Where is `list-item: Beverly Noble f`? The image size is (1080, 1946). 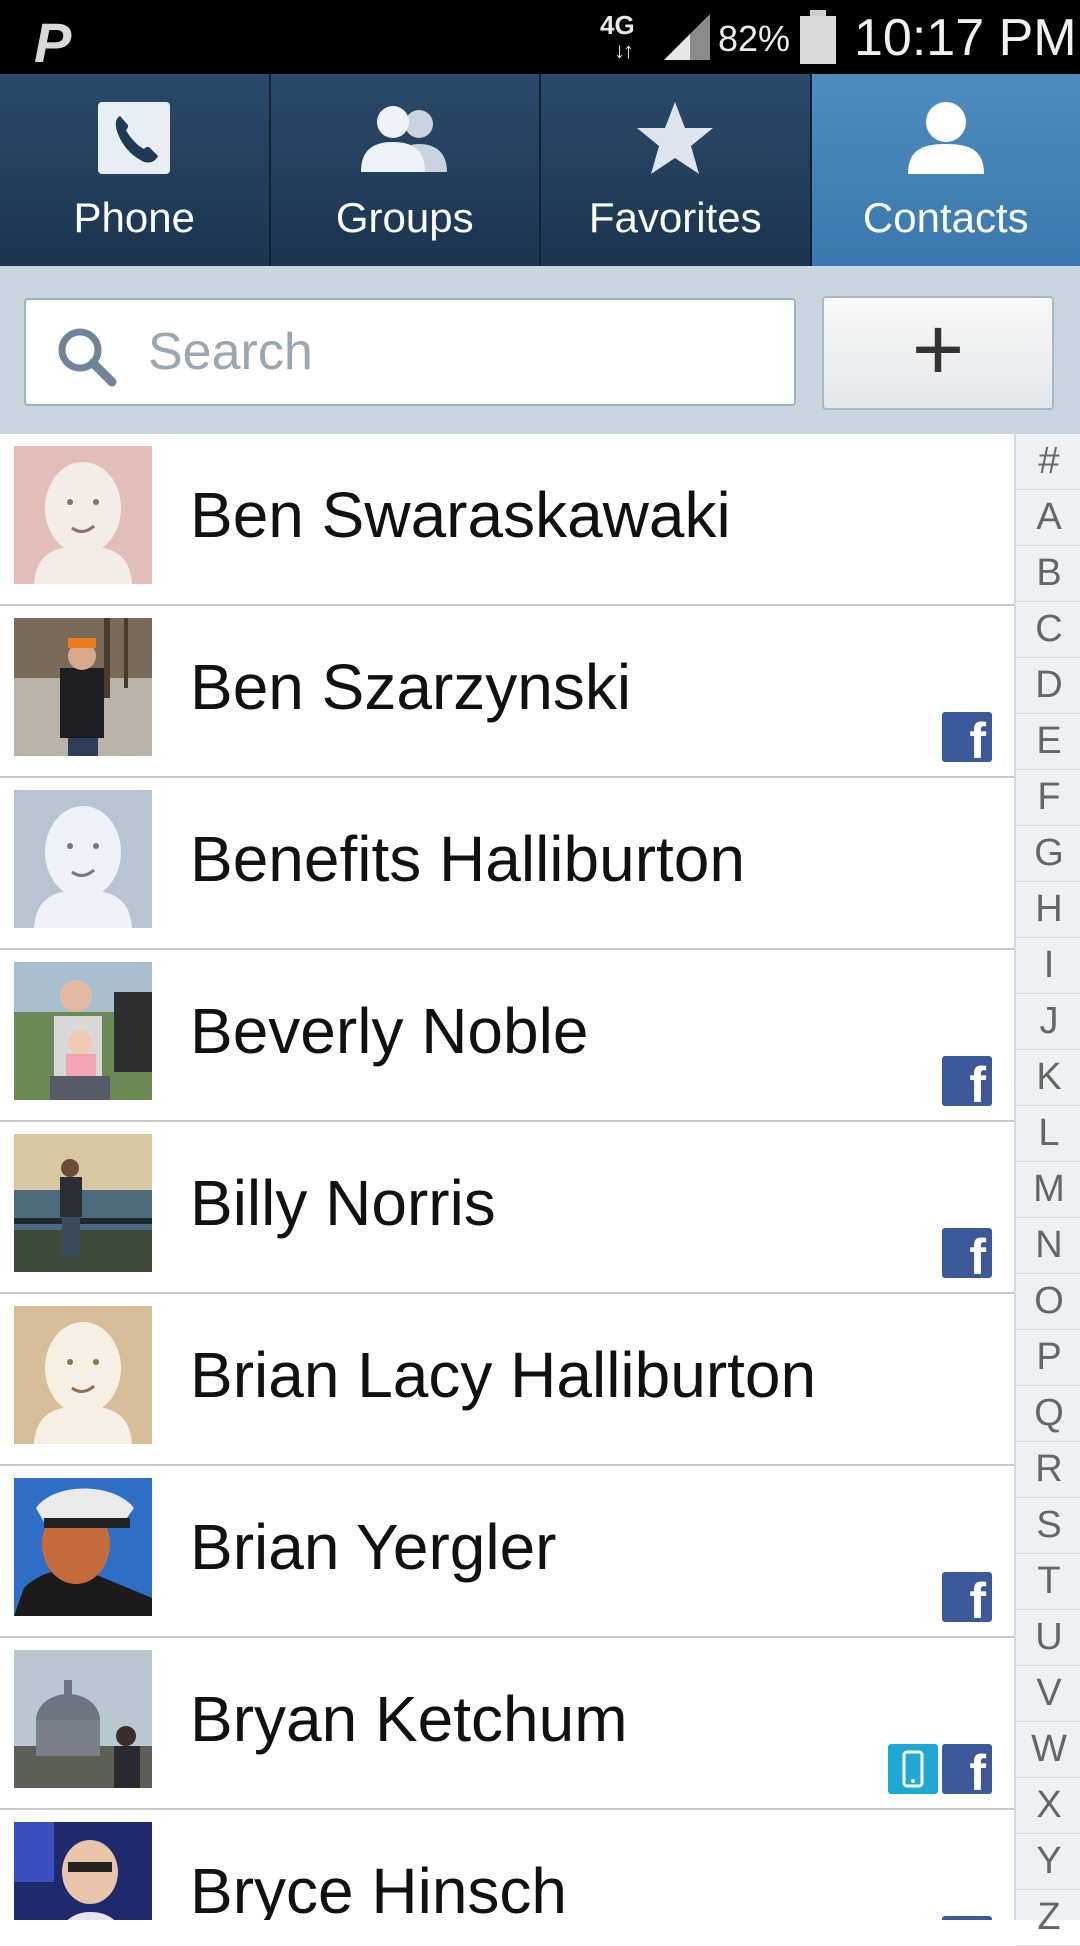
list-item: Beverly Noble f is located at coordinates (507, 1036).